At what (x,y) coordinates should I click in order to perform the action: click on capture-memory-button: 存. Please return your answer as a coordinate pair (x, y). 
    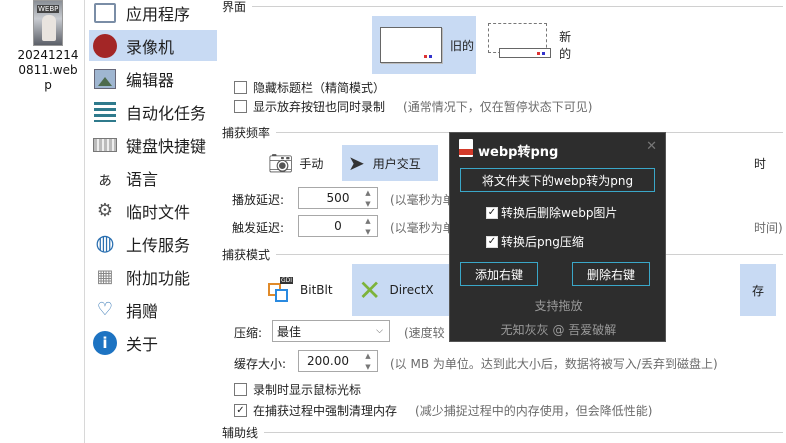
    Looking at the image, I should click on (758, 290).